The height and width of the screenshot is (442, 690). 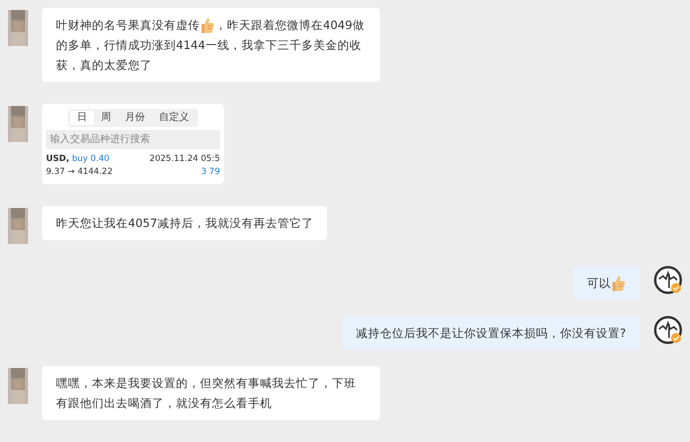 What do you see at coordinates (135, 118) in the screenshot?
I see `tab: 月份` at bounding box center [135, 118].